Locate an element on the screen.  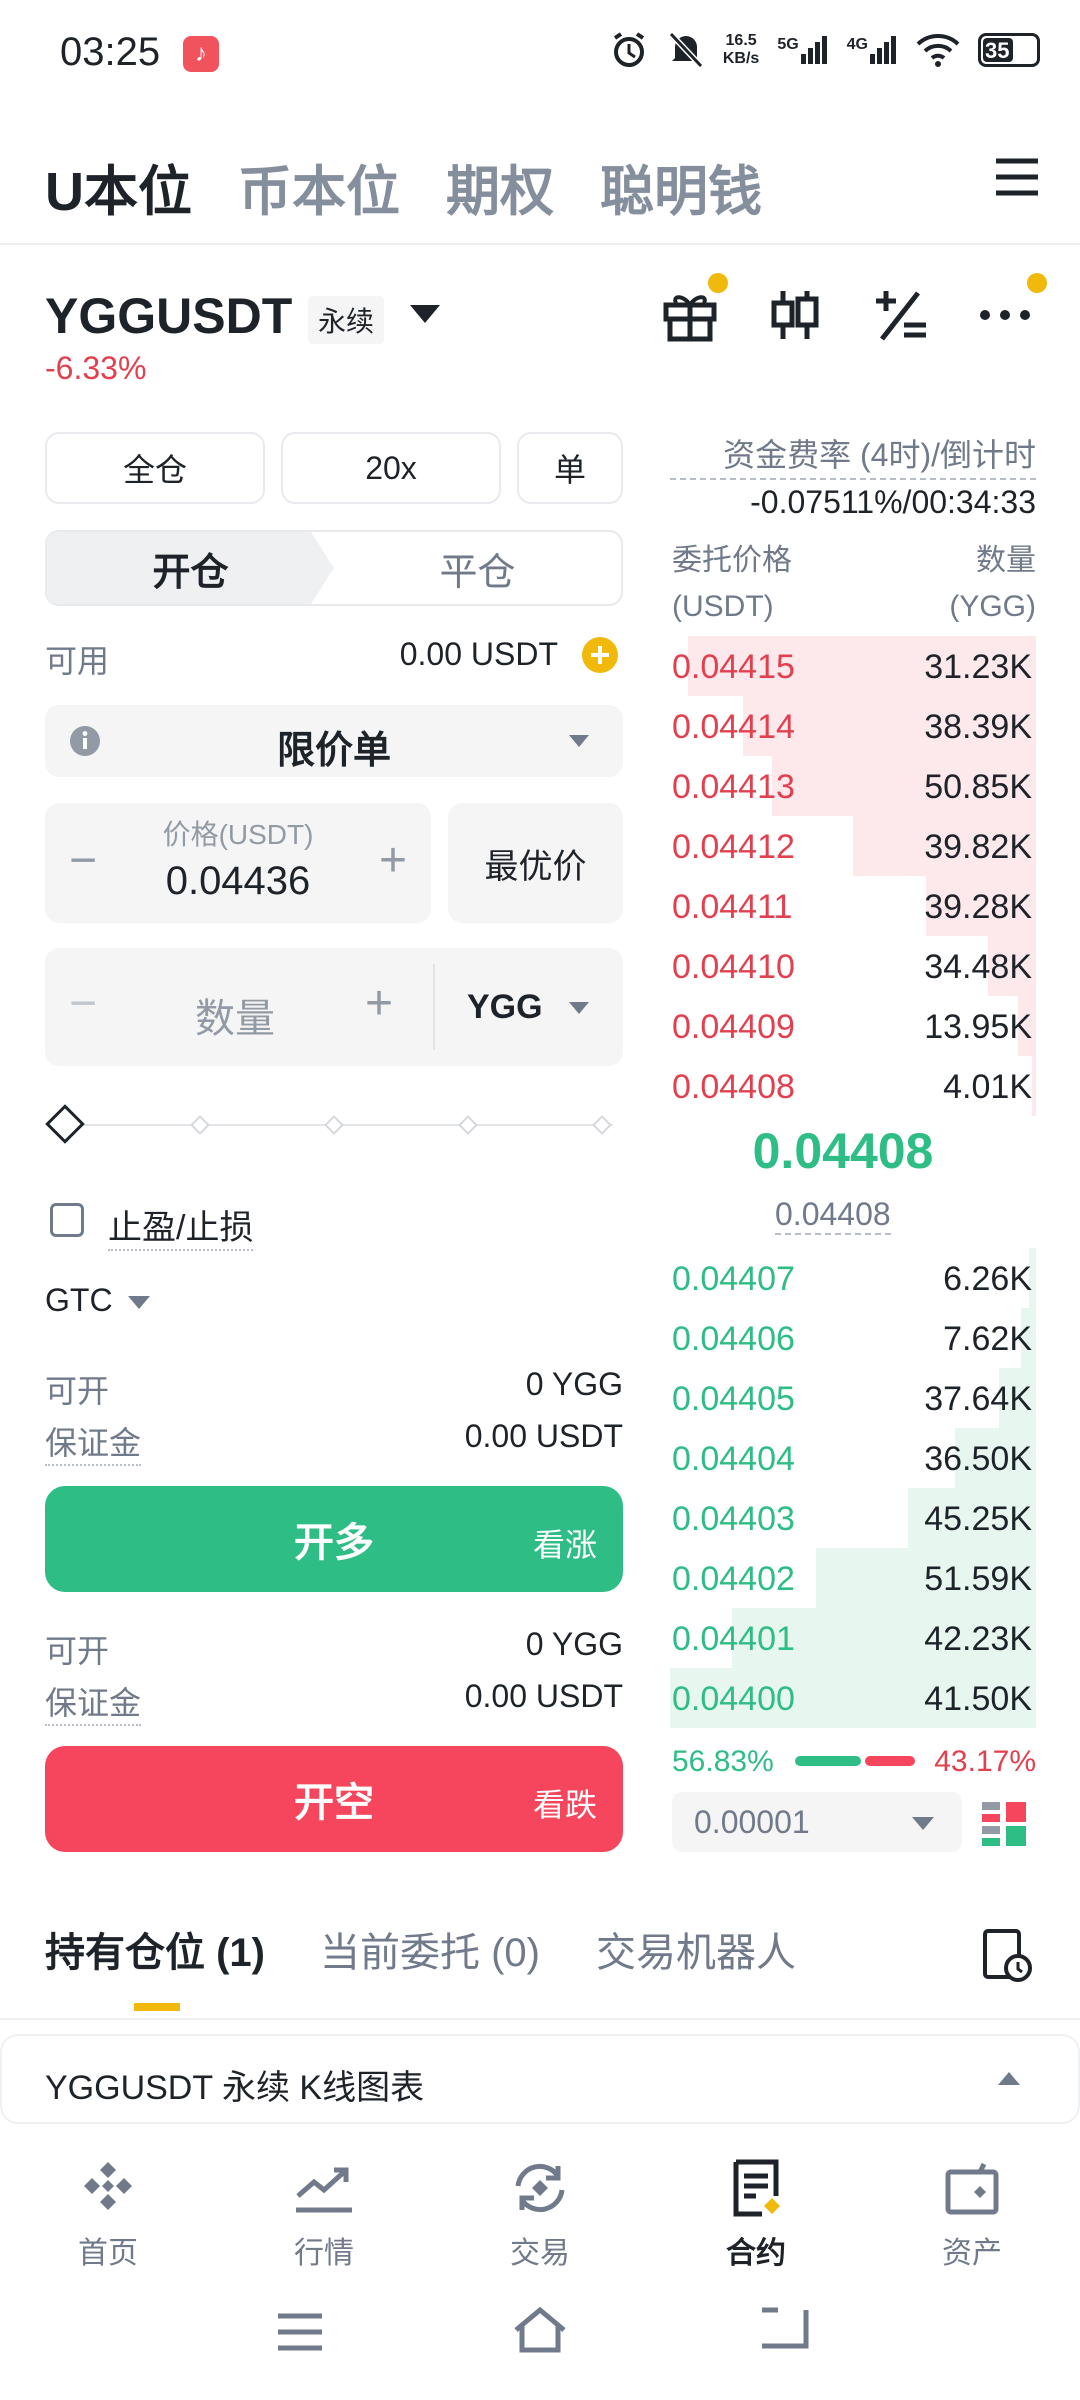
back-button-icon is located at coordinates (782, 2330).